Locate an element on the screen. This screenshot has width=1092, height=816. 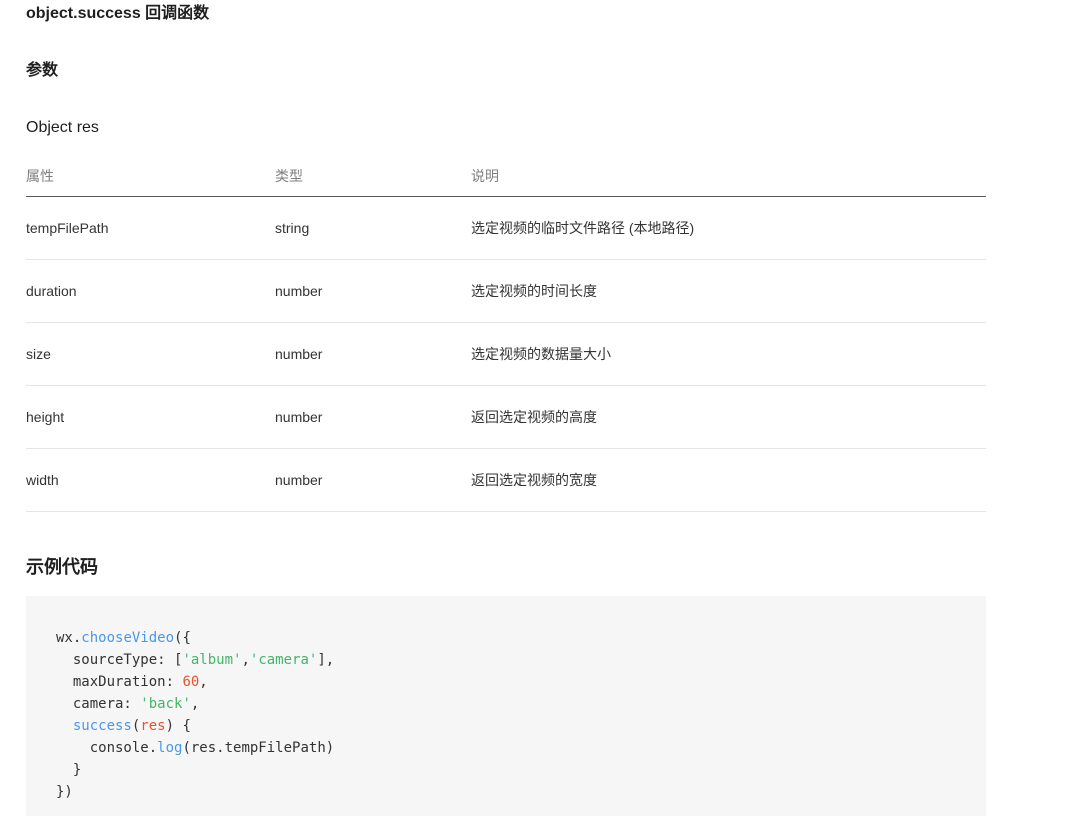
object-heading: Object res is located at coordinates (62, 127).